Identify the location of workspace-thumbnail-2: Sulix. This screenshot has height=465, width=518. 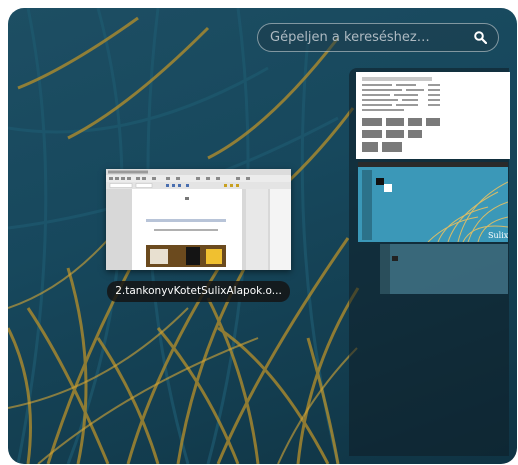
(433, 202).